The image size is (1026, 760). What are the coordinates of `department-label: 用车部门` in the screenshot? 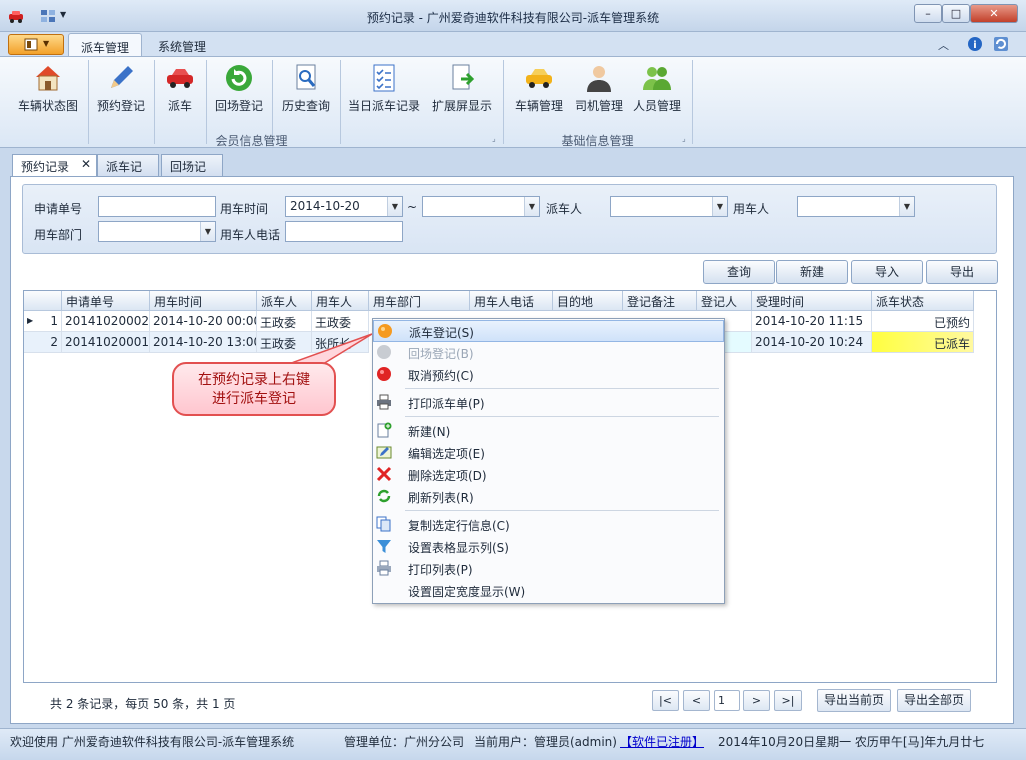 It's located at (58, 235).